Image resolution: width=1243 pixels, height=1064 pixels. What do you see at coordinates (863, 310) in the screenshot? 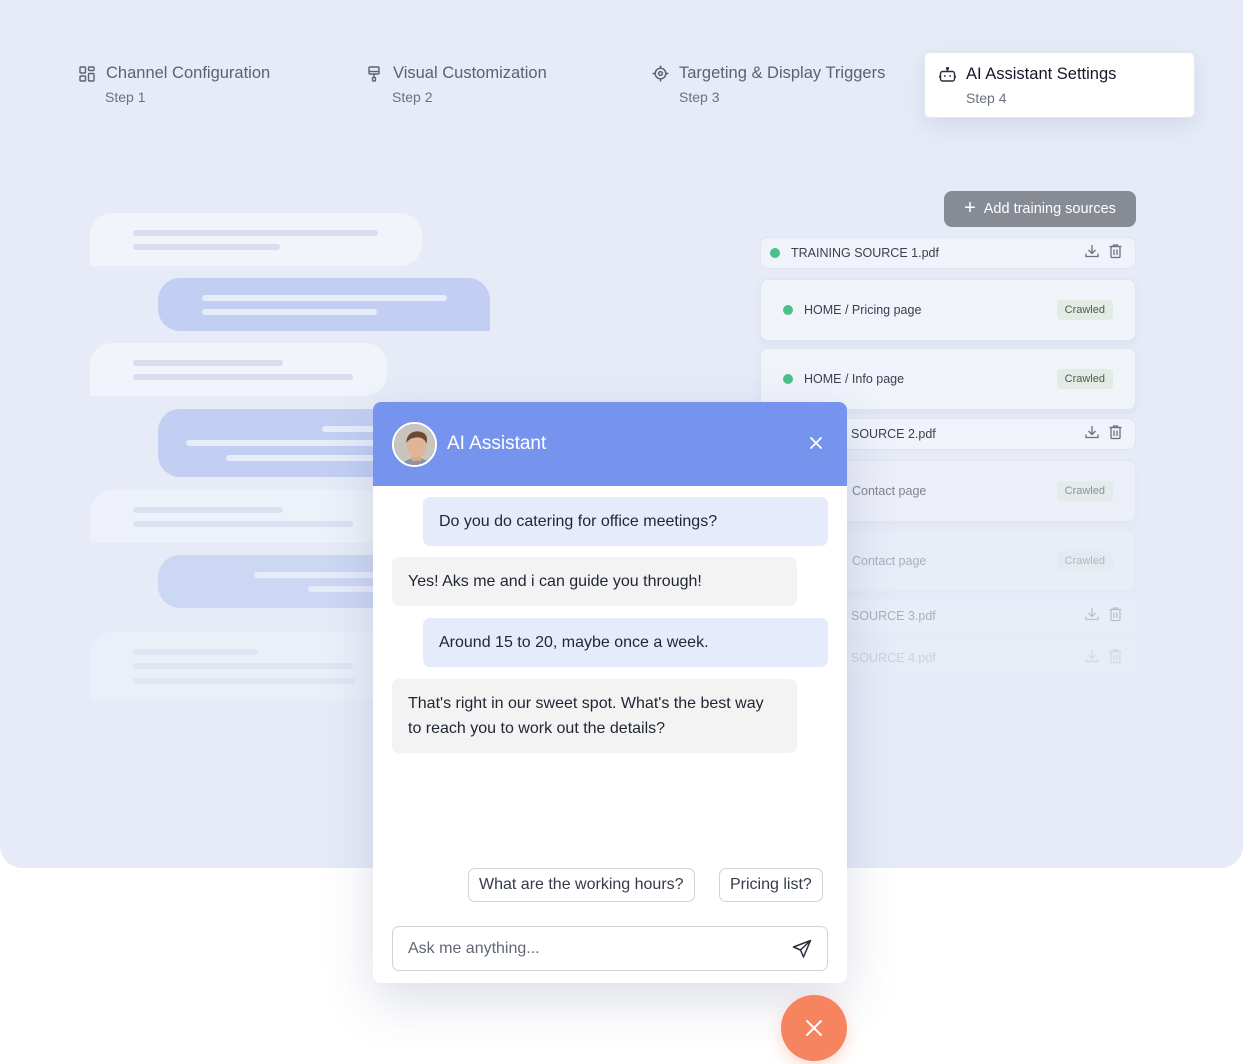
I see `training-source-name: HOME / Pricing page` at bounding box center [863, 310].